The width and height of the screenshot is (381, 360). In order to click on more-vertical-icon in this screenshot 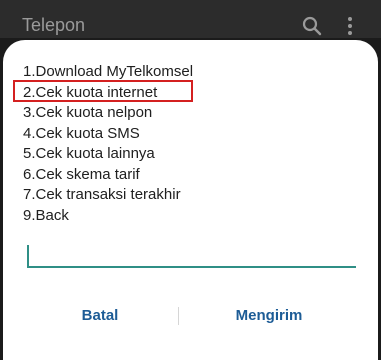, I will do `click(350, 26)`.